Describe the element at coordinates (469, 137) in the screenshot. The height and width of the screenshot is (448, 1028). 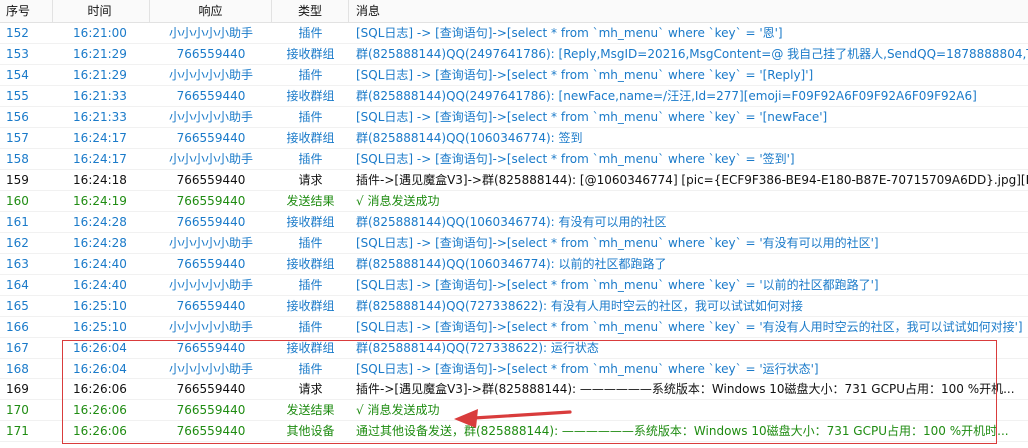
I see `row-message: 群(825888144)QQ(1060346774): 签到` at that location.